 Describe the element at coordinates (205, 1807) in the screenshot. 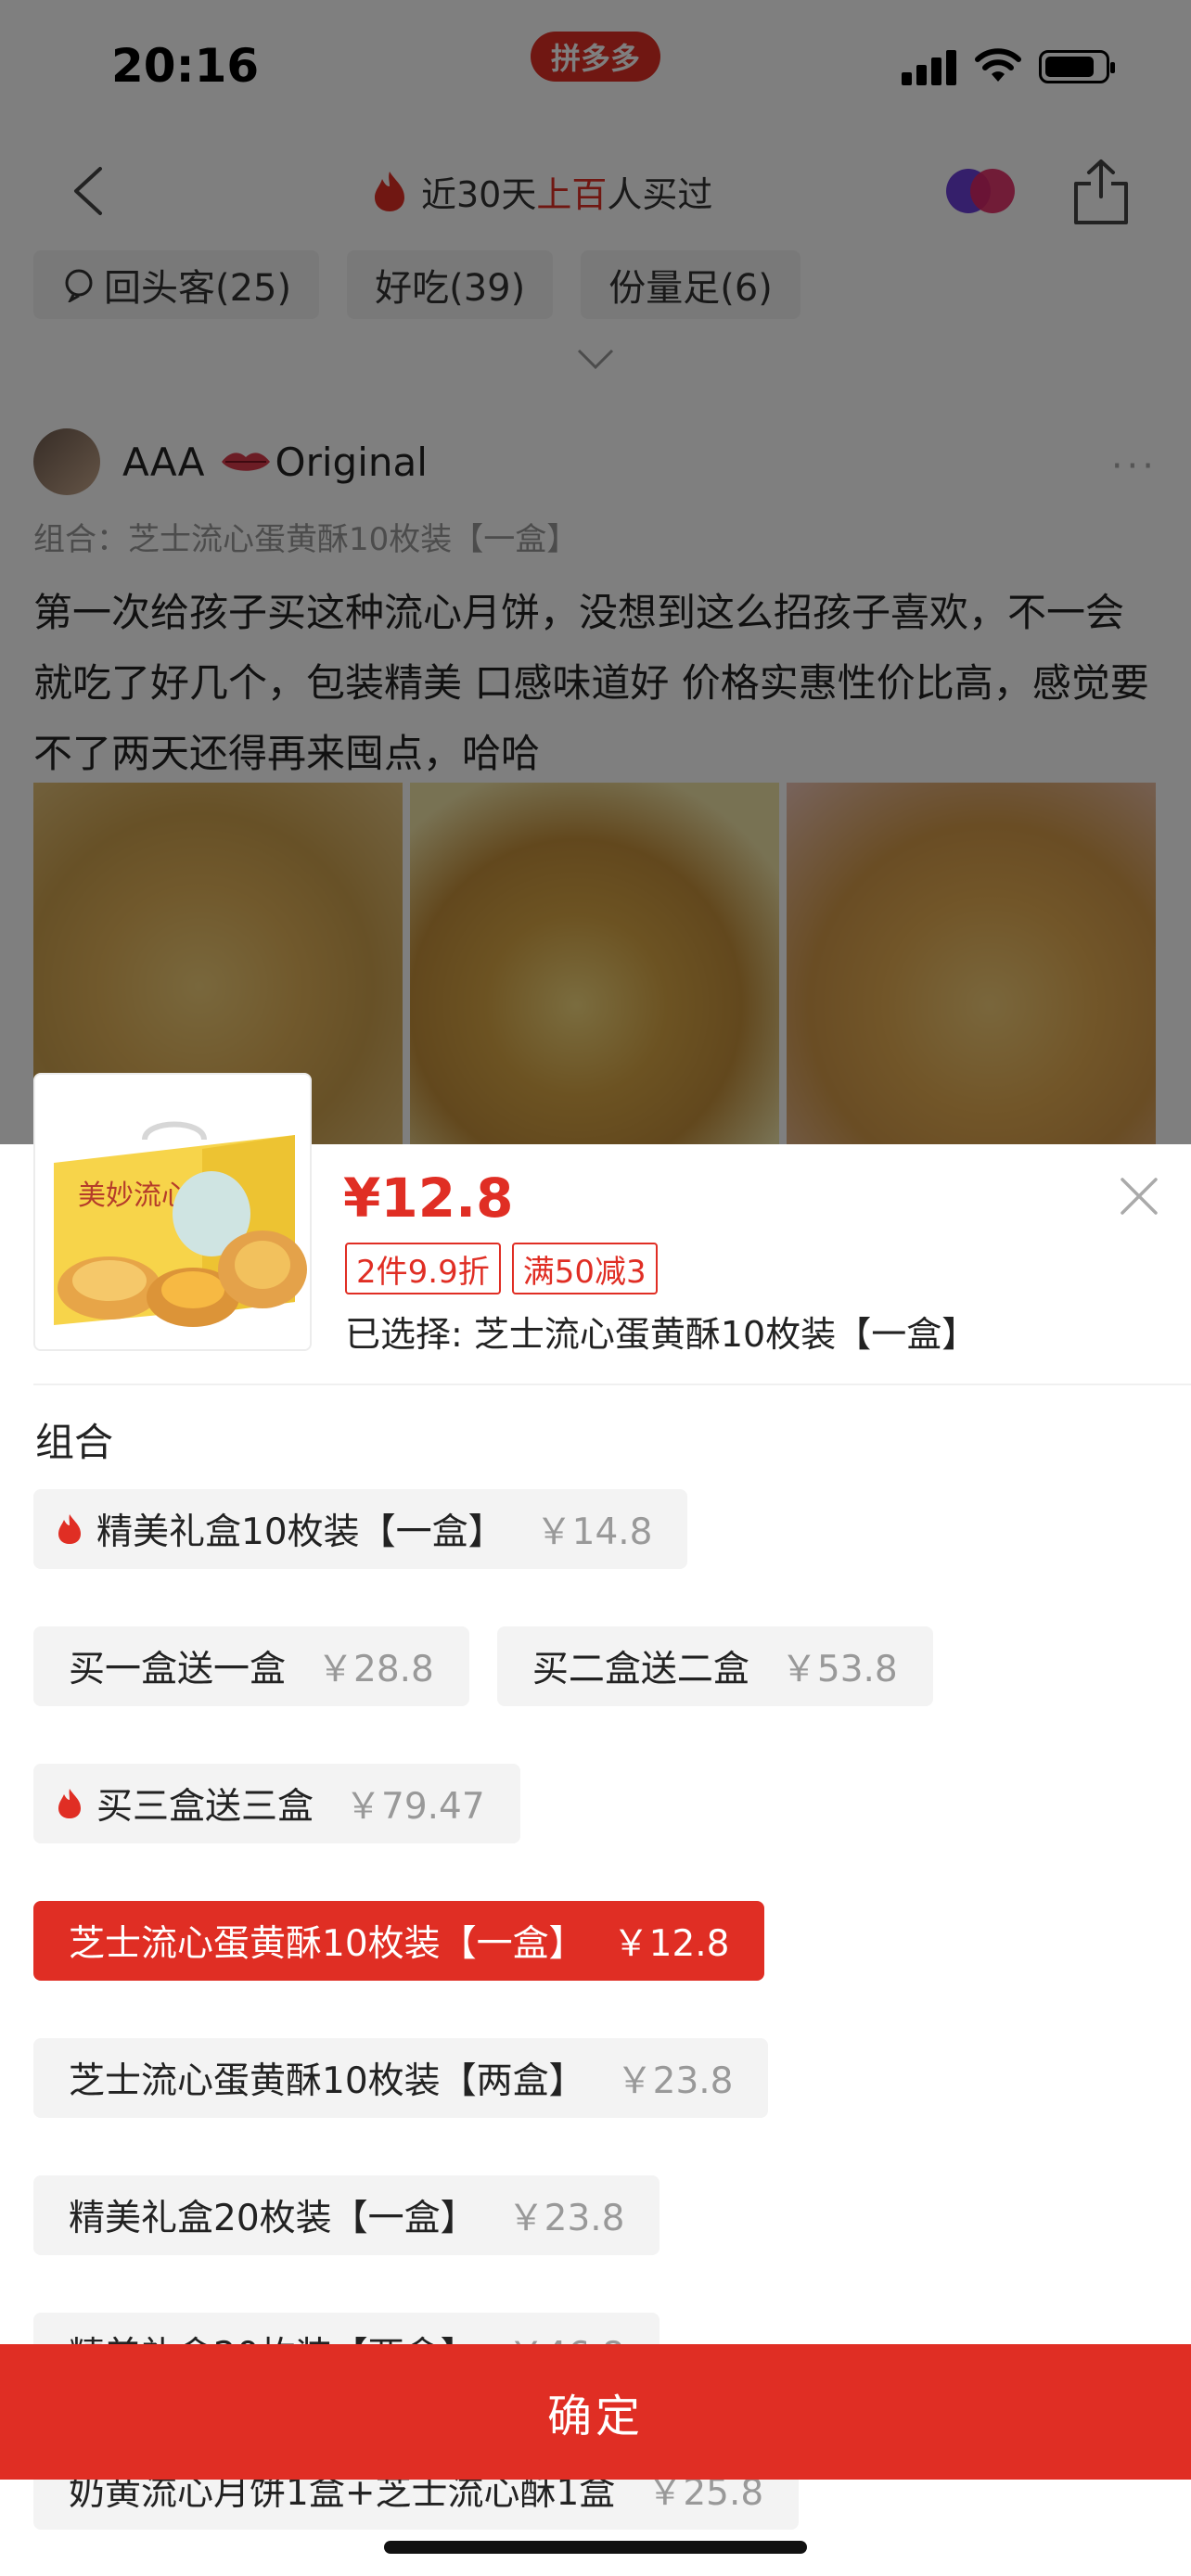

I see `option-label: 买三盒送三盒` at that location.